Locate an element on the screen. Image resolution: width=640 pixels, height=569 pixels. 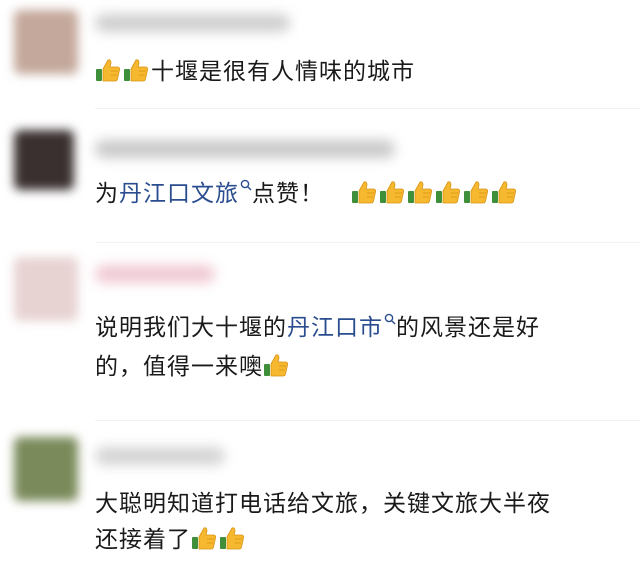
comment-text: 说明我们大十堰的丹江口市 的风景还是好 is located at coordinates (317, 328).